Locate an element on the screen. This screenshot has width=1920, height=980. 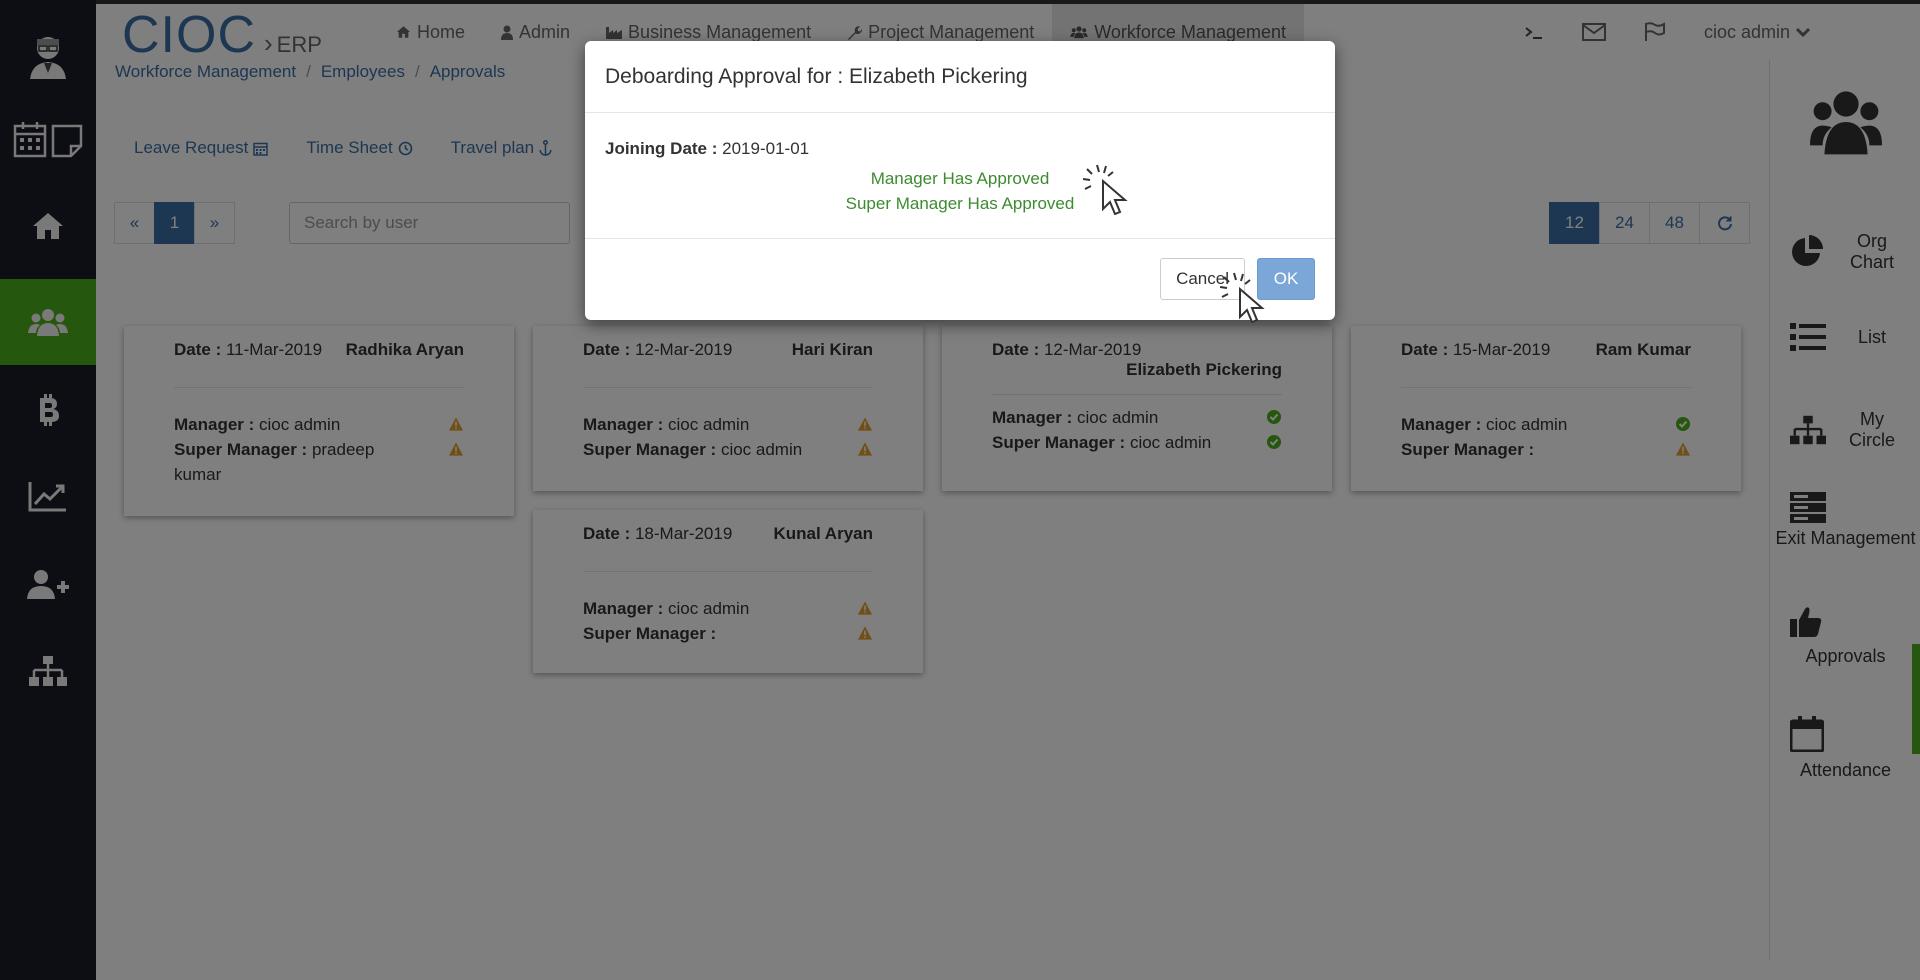
joining-date-value: 2019-01-01 is located at coordinates (766, 148).